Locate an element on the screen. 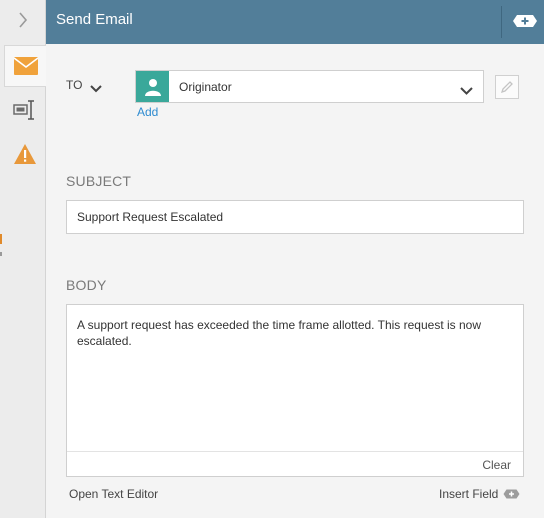 Image resolution: width=544 pixels, height=518 pixels. left-rail is located at coordinates (23, 259).